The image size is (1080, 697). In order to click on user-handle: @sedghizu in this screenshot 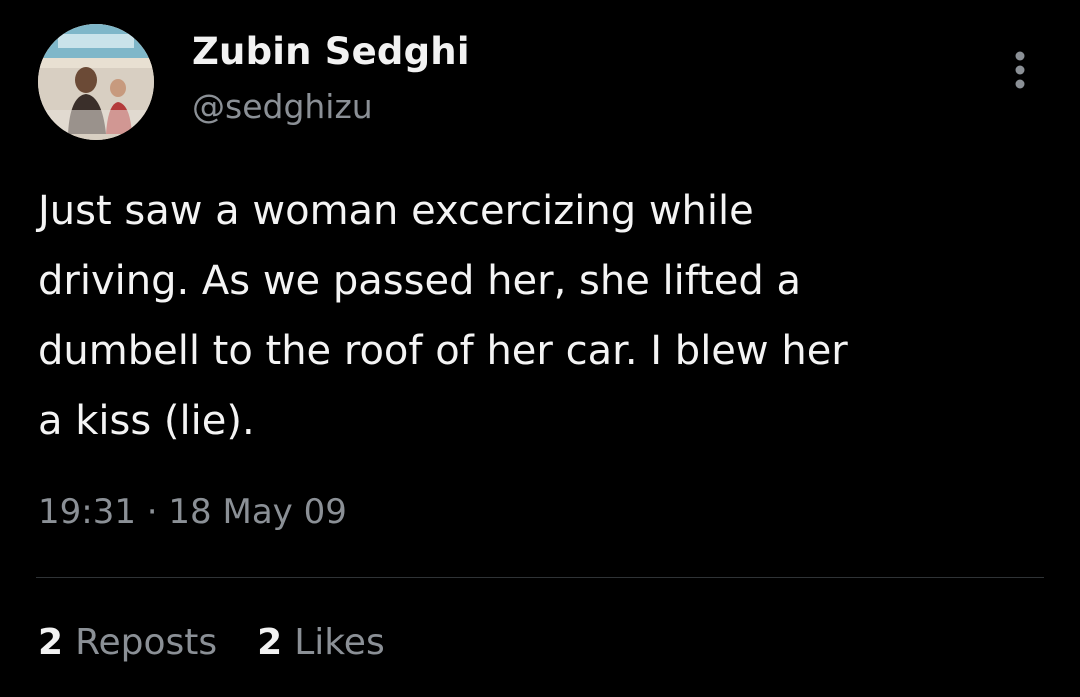, I will do `click(282, 106)`.